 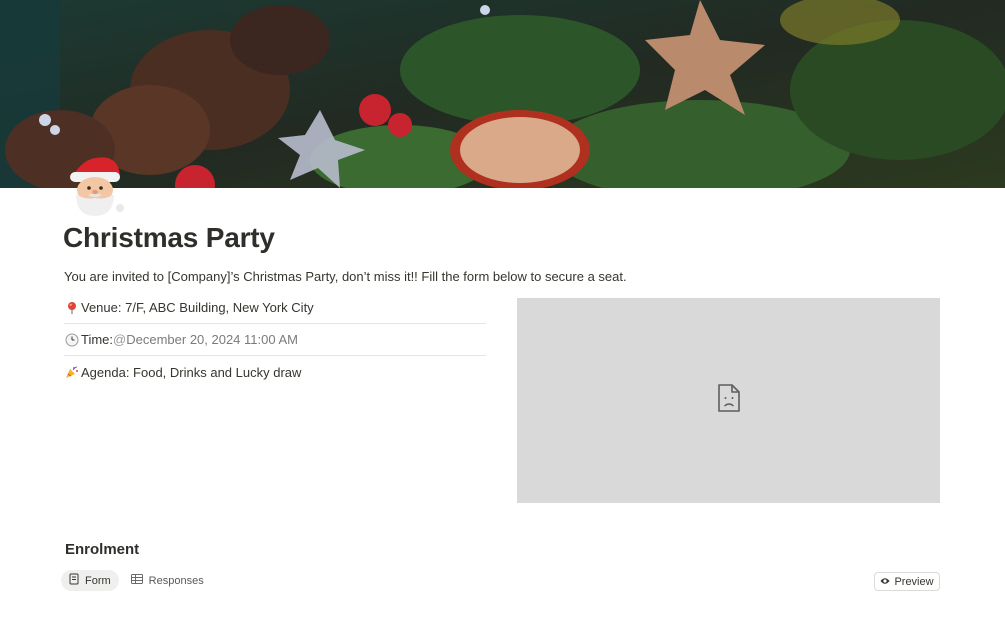 What do you see at coordinates (97, 185) in the screenshot?
I see `santa-icon` at bounding box center [97, 185].